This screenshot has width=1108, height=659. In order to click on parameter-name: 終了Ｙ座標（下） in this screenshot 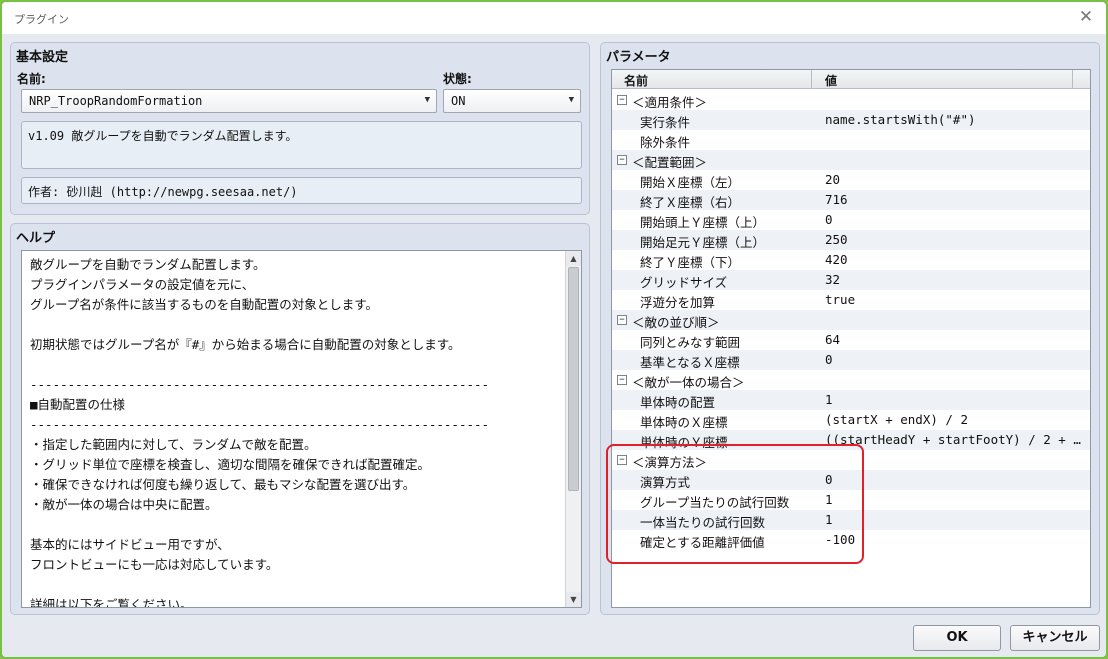, I will do `click(690, 262)`.